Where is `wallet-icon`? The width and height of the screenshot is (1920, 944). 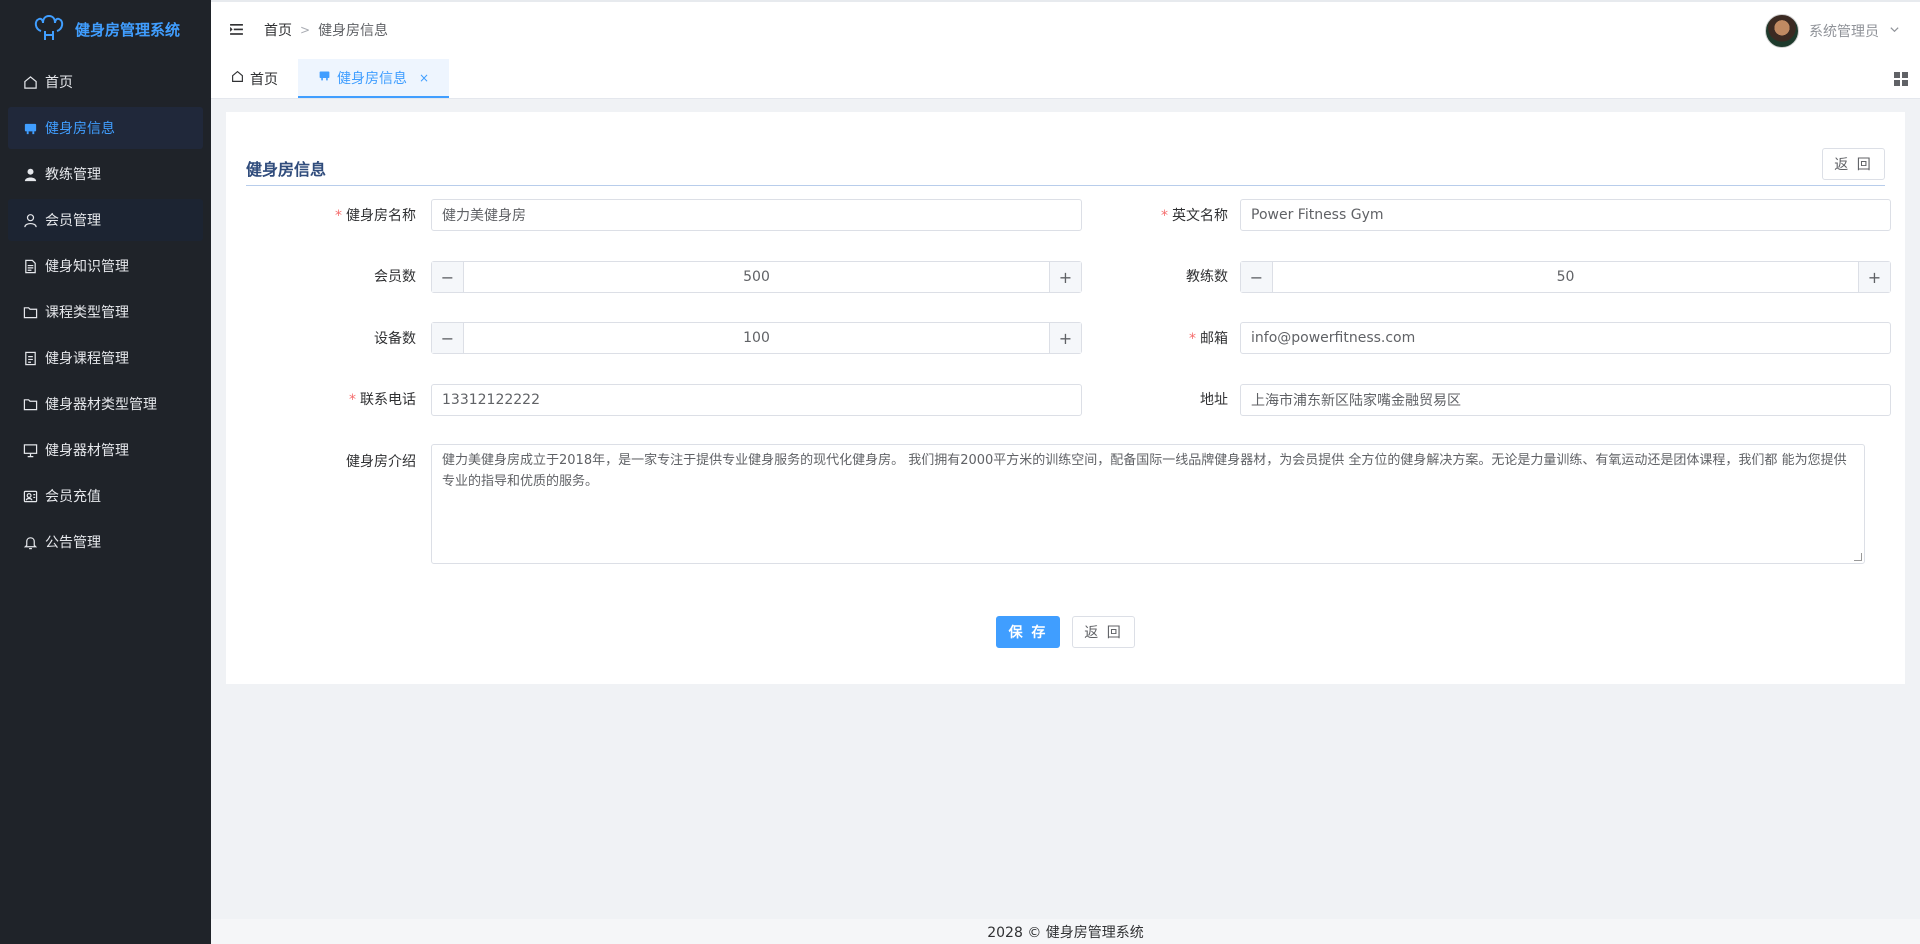 wallet-icon is located at coordinates (30, 496).